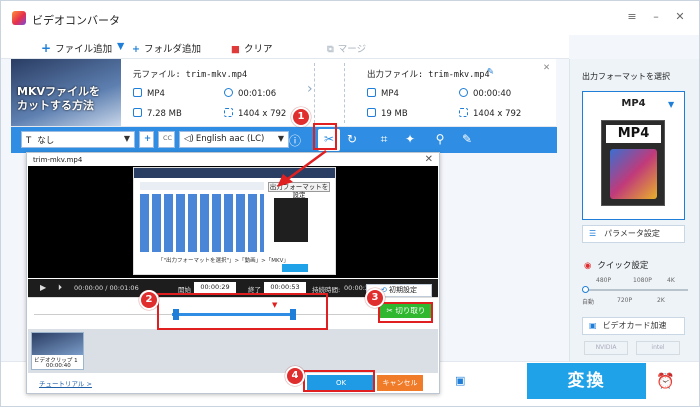 Image resolution: width=700 pixels, height=407 pixels. What do you see at coordinates (440, 139) in the screenshot?
I see `watermark-icon: ⚲` at bounding box center [440, 139].